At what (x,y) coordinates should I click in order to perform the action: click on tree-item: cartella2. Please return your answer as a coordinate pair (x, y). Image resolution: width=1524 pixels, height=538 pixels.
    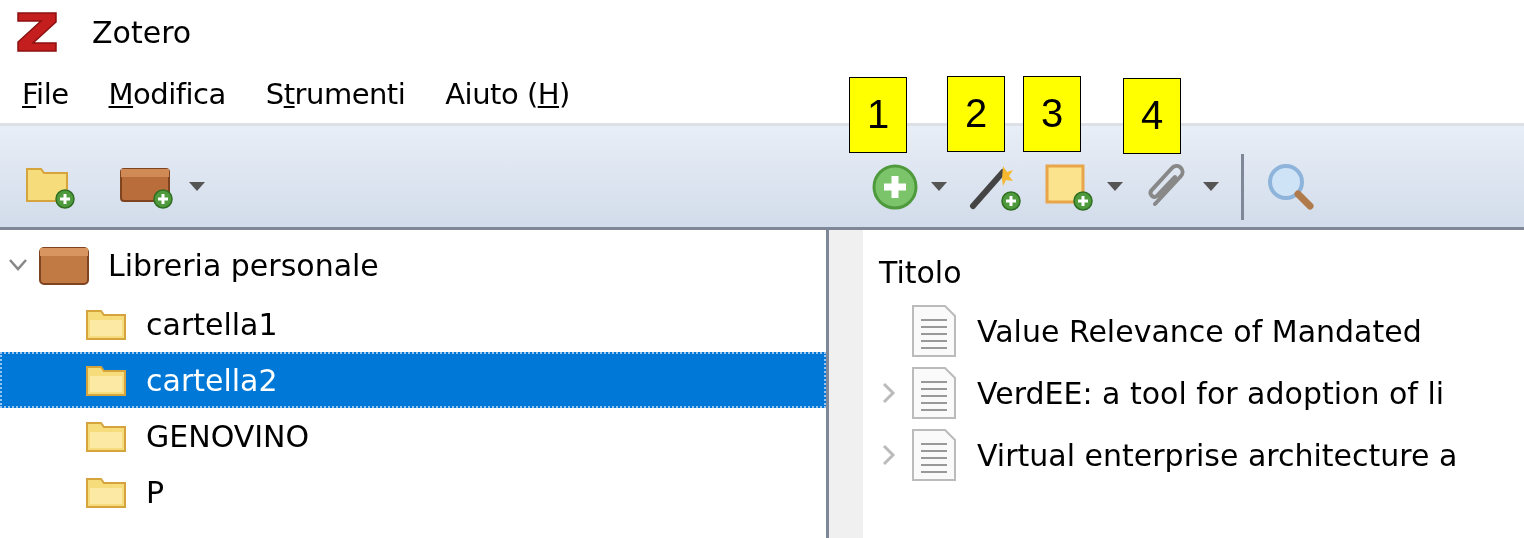
    Looking at the image, I should click on (413, 380).